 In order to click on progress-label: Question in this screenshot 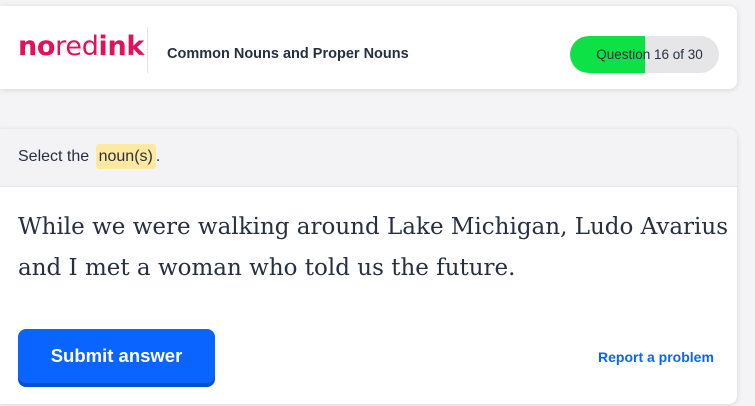, I will do `click(623, 54)`.